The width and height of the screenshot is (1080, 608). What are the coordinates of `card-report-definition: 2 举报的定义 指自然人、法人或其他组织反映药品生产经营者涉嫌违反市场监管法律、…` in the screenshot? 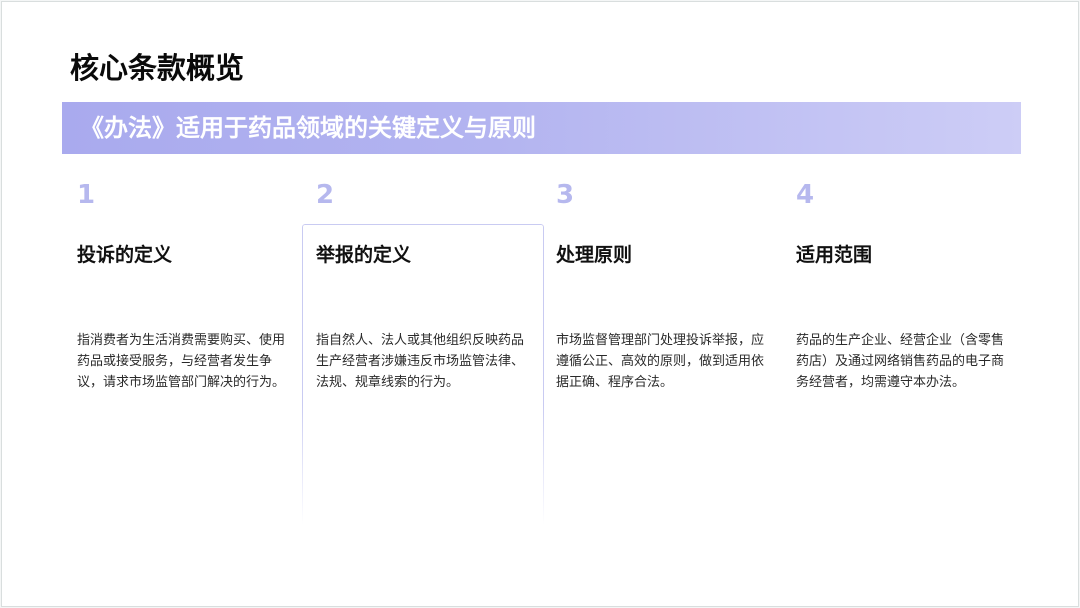 It's located at (434, 347).